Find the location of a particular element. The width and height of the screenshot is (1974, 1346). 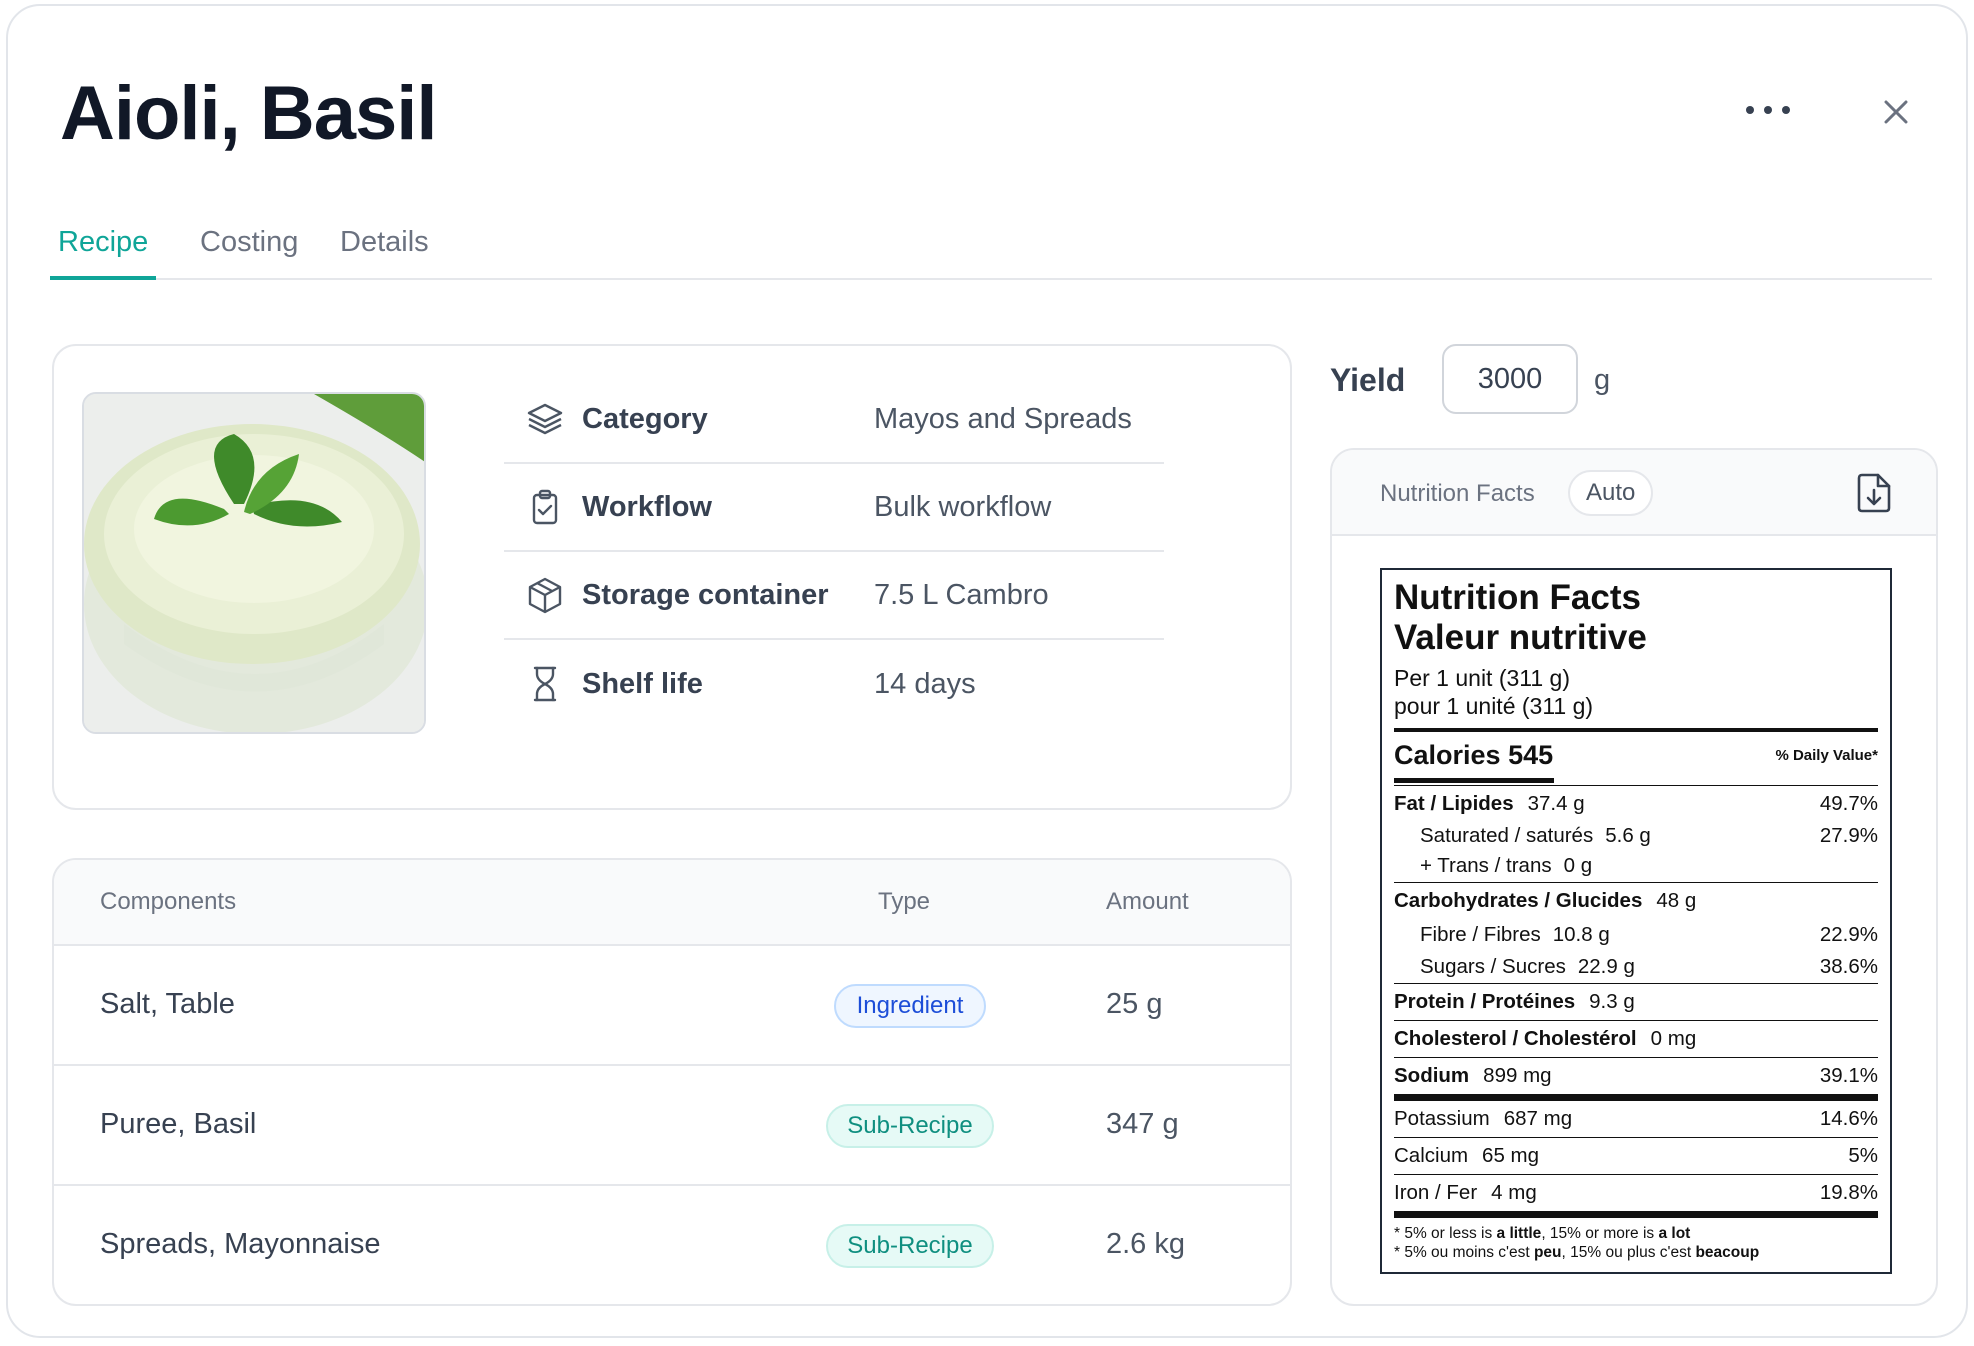

nutrition-panel-header: Nutrition Facts Auto is located at coordinates (1634, 493).